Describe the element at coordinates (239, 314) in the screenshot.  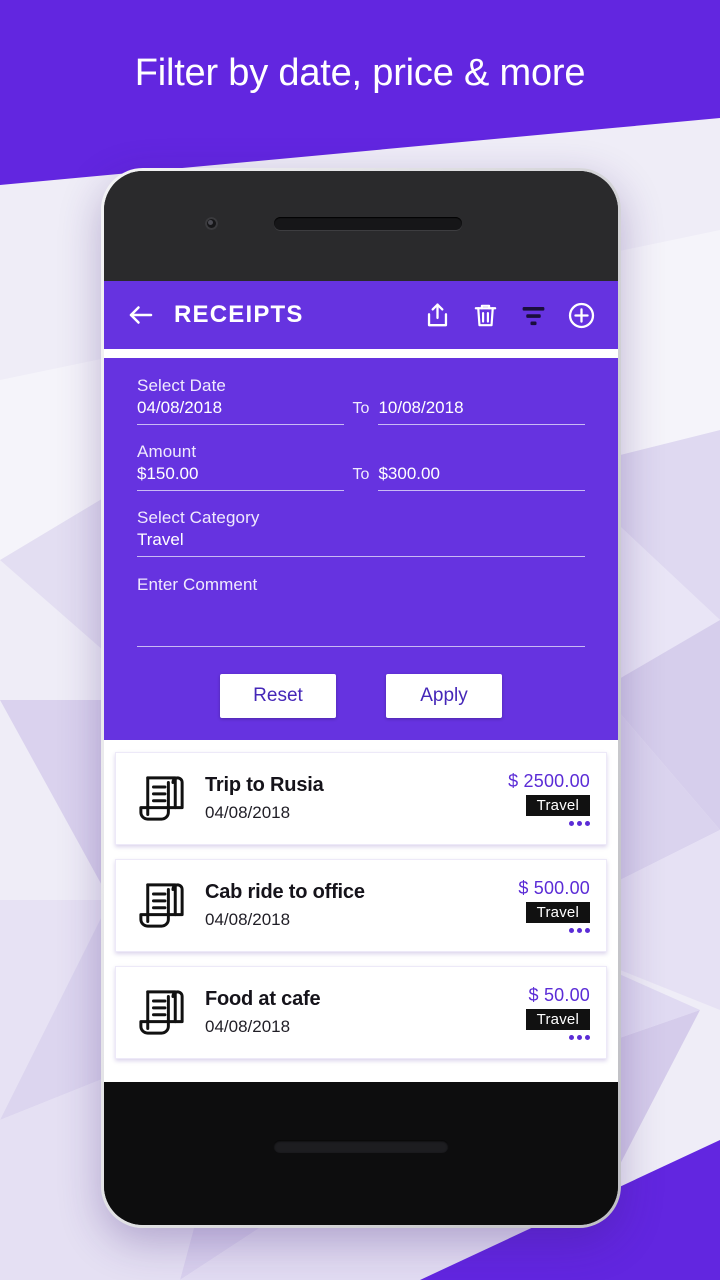
I see `page-title: RECEIPTS` at that location.